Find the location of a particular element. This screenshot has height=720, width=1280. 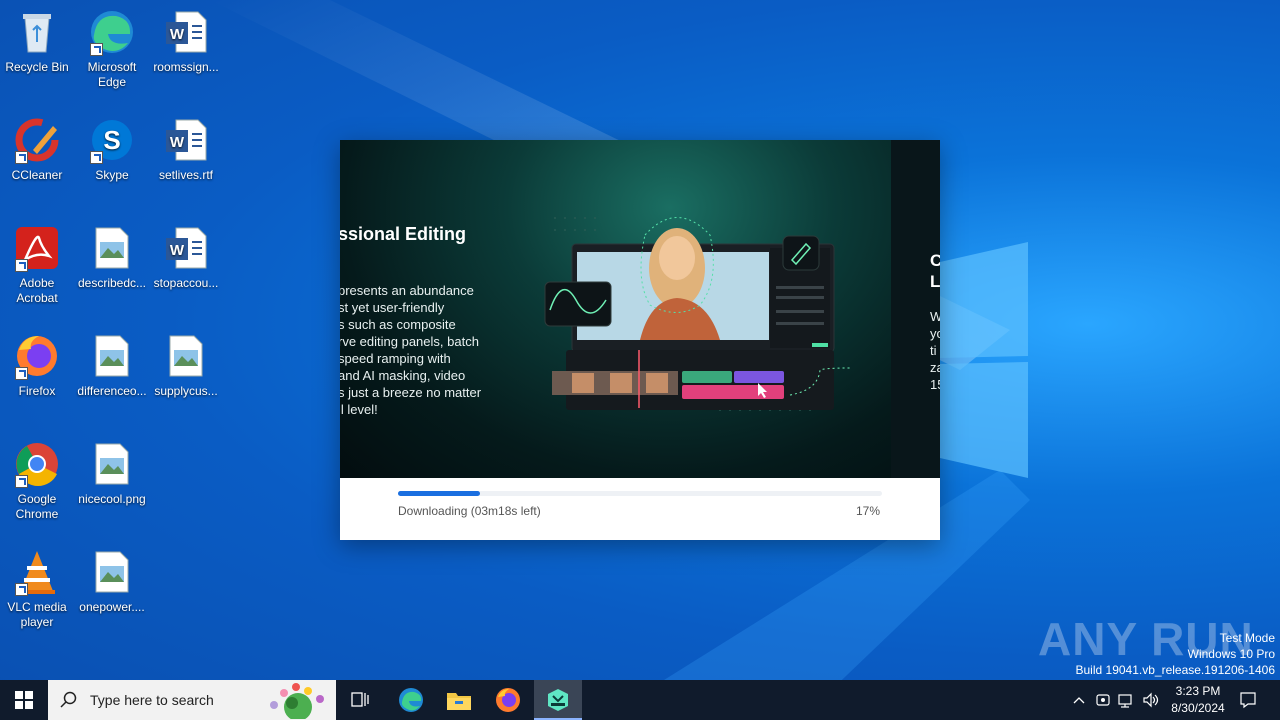

desktop-icon-google-chrome: Google Chrome is located at coordinates (37, 481).